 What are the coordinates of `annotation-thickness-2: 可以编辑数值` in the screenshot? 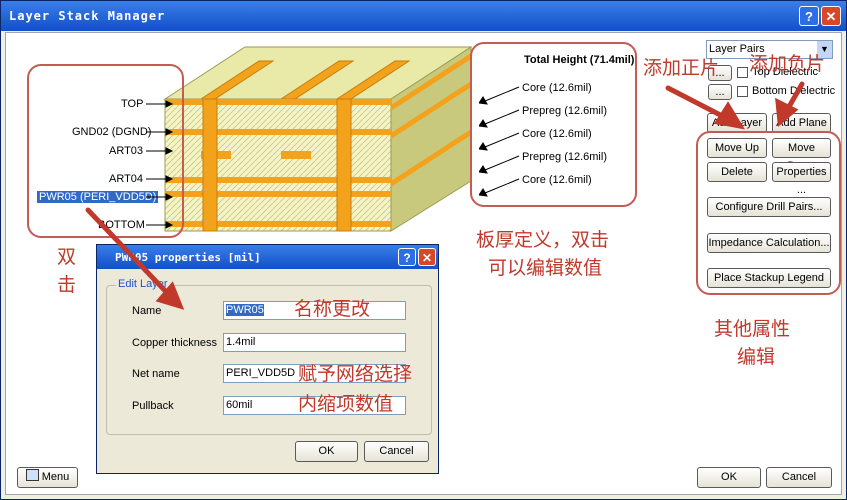 It's located at (545, 268).